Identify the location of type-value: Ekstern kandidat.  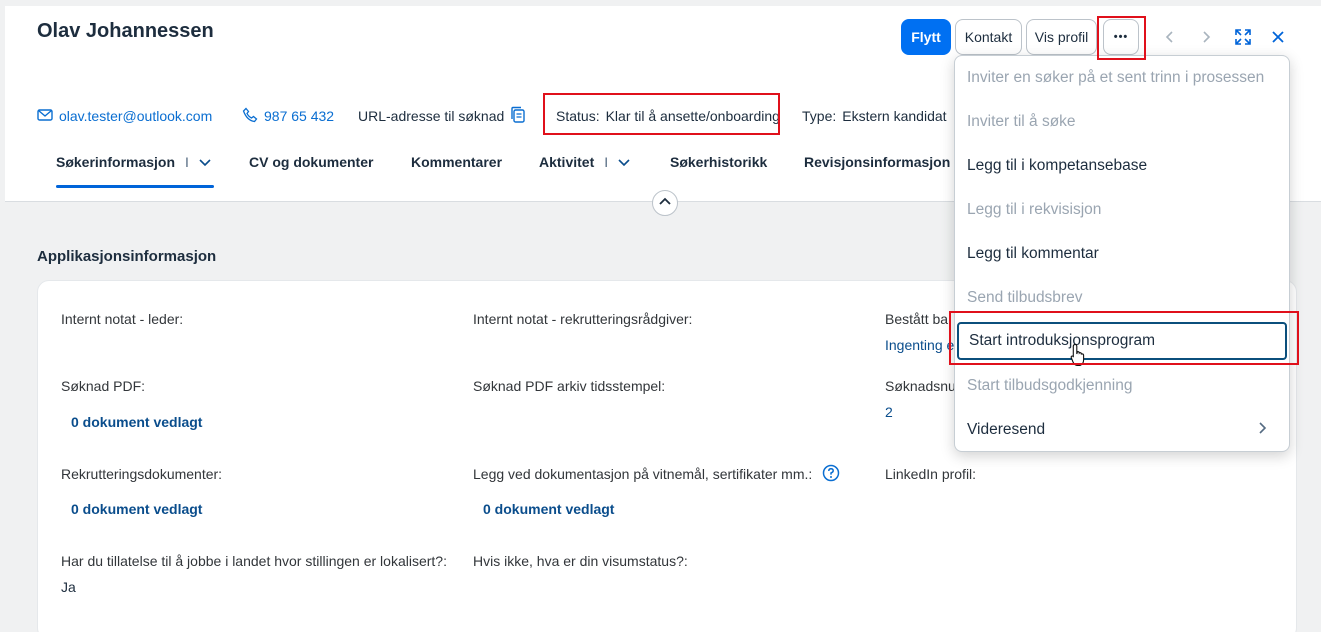
(894, 116).